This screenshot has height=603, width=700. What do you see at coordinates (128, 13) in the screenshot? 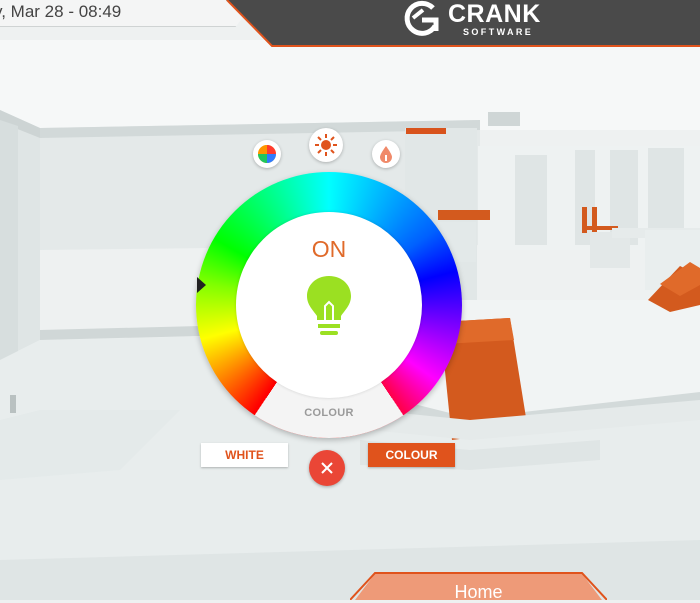
I see `date-time-bar: y, Mar 28 - 08:49` at bounding box center [128, 13].